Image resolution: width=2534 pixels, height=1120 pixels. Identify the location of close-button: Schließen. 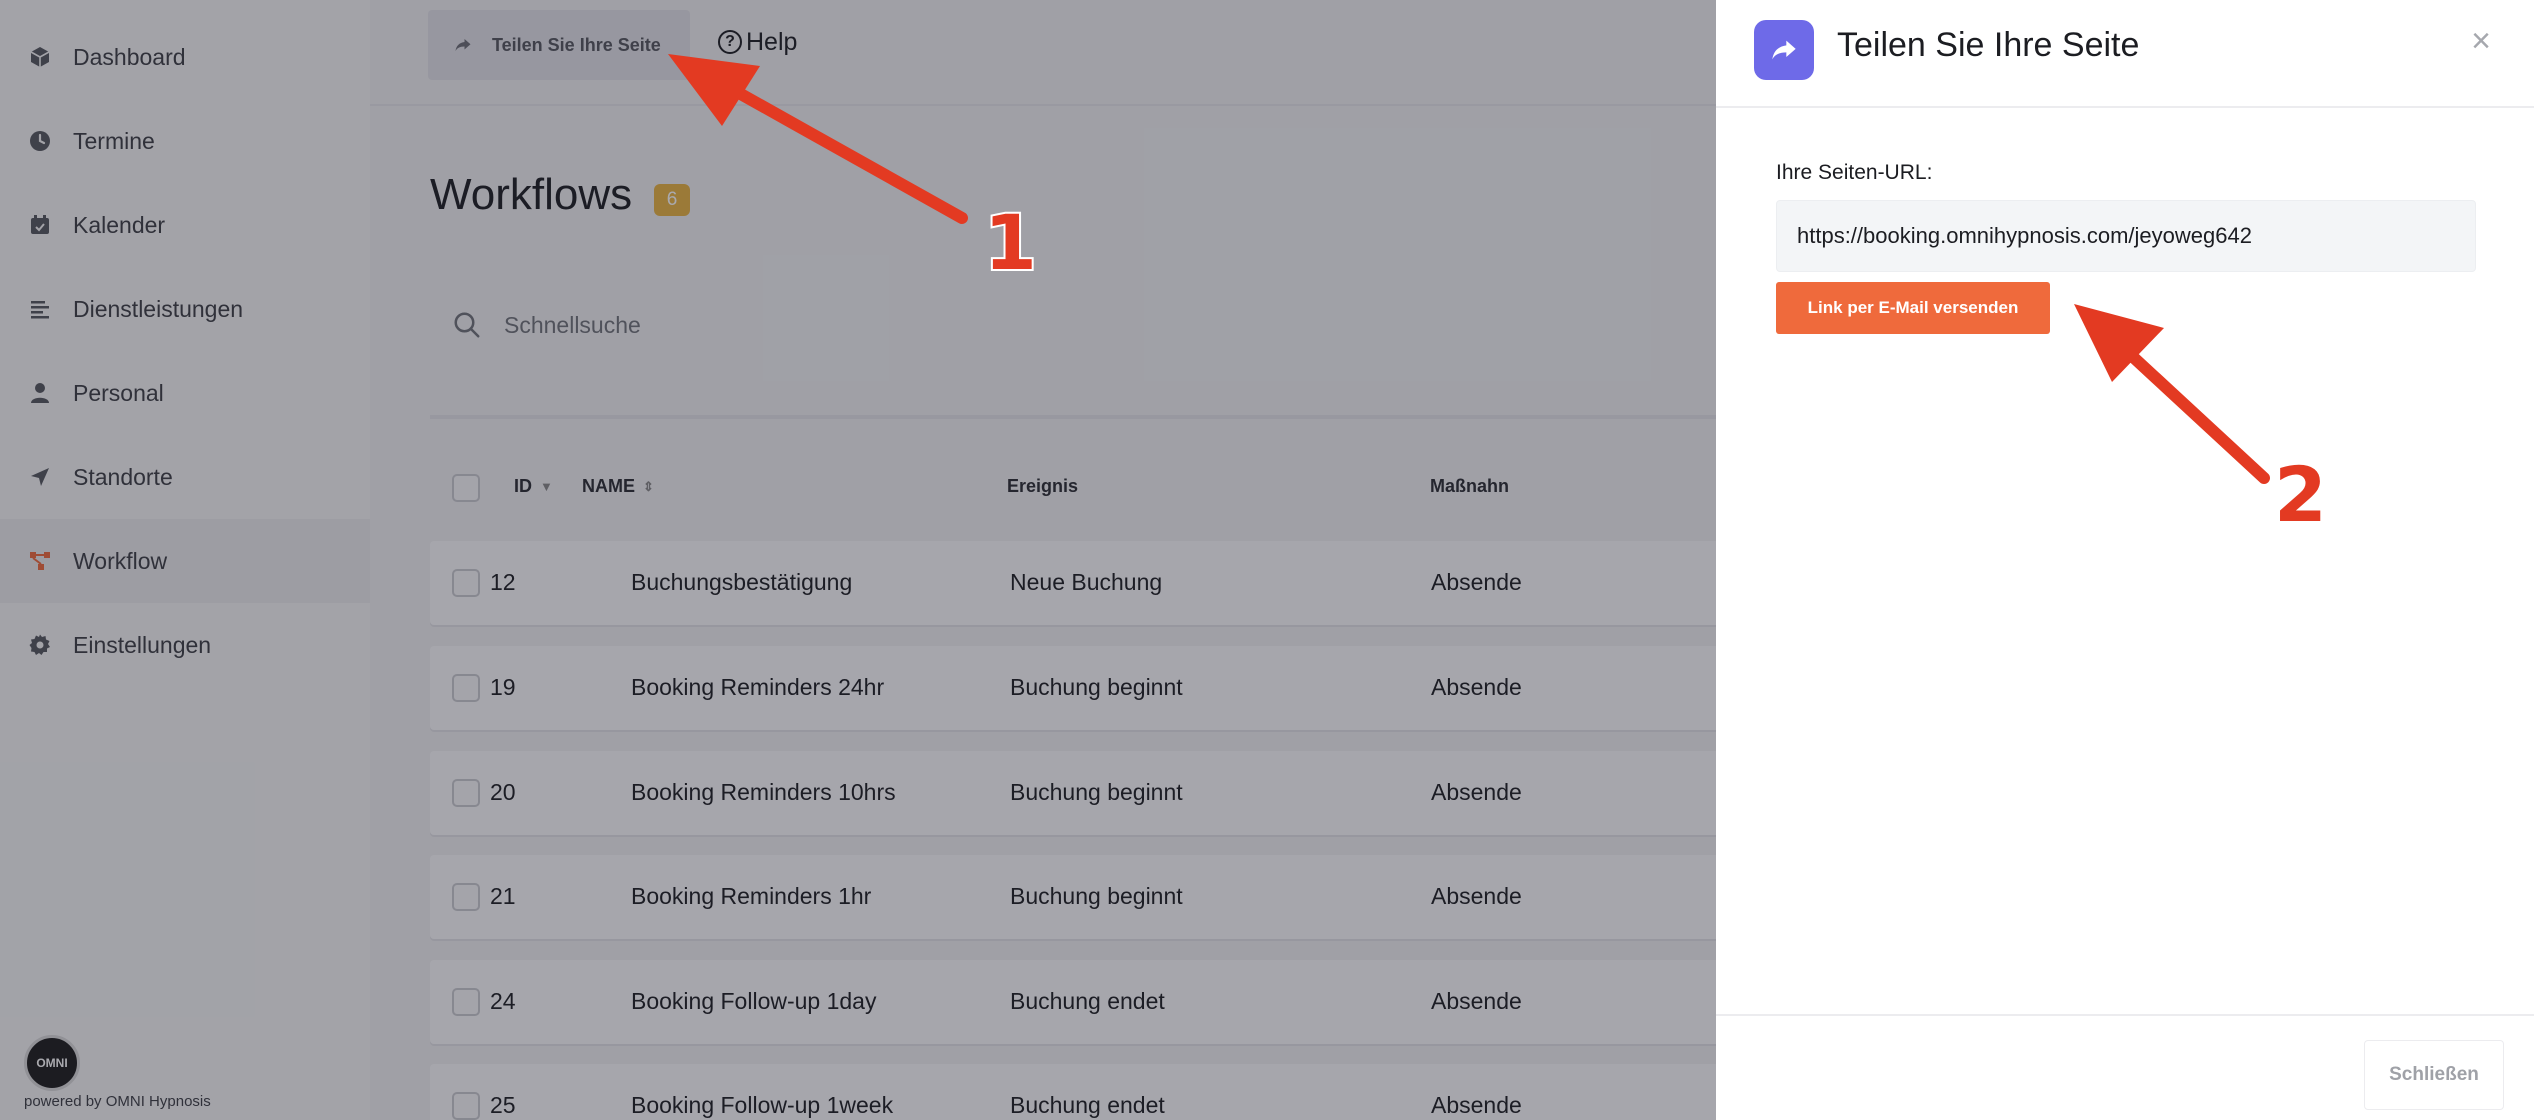
(2434, 1075).